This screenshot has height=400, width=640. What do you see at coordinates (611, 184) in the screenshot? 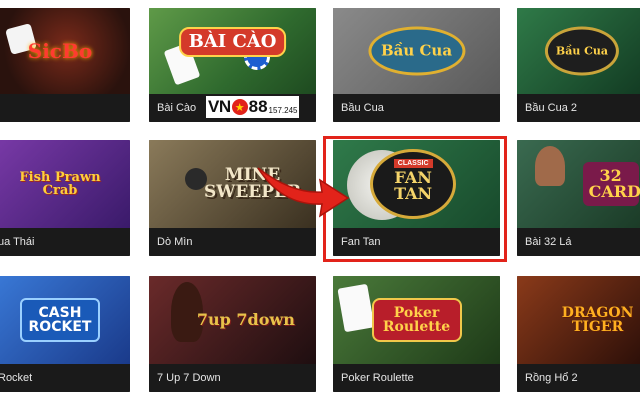
I see `game-logo: 32 CARDS` at bounding box center [611, 184].